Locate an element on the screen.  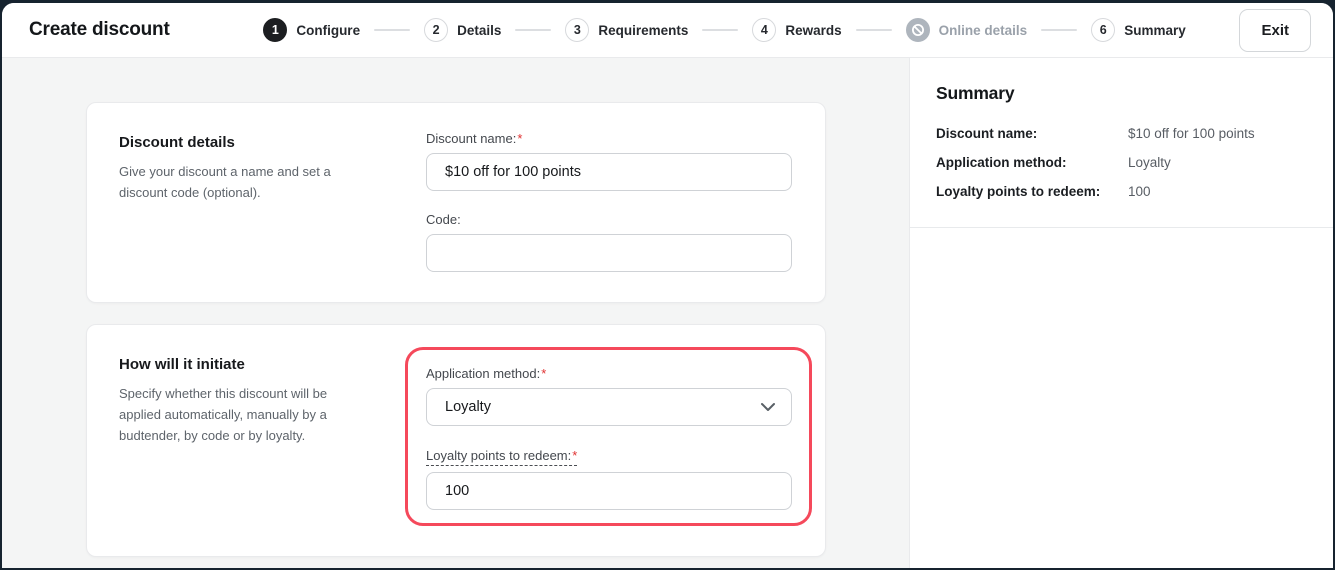
discount-name-label: Discount name:* is located at coordinates (474, 138).